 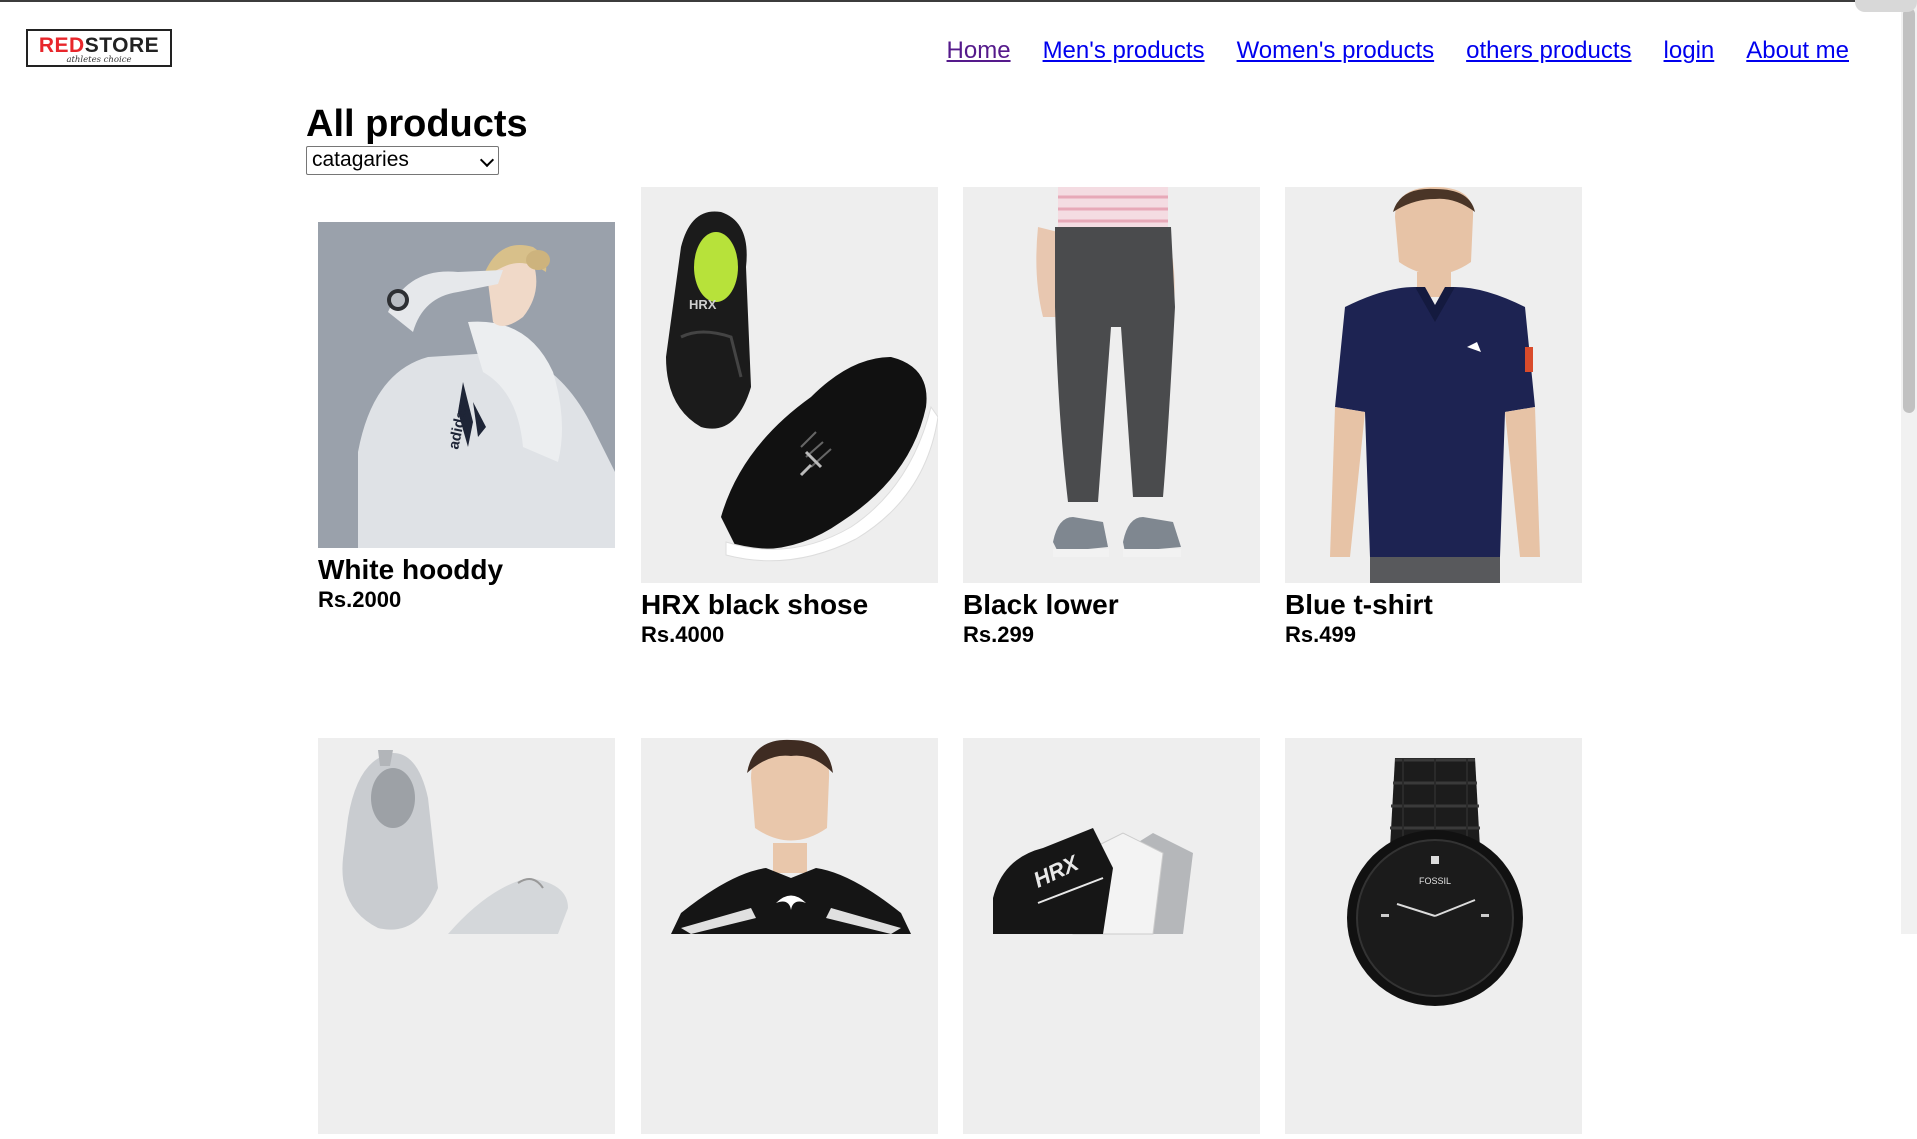 I want to click on window-top-border, so click(x=958, y=1).